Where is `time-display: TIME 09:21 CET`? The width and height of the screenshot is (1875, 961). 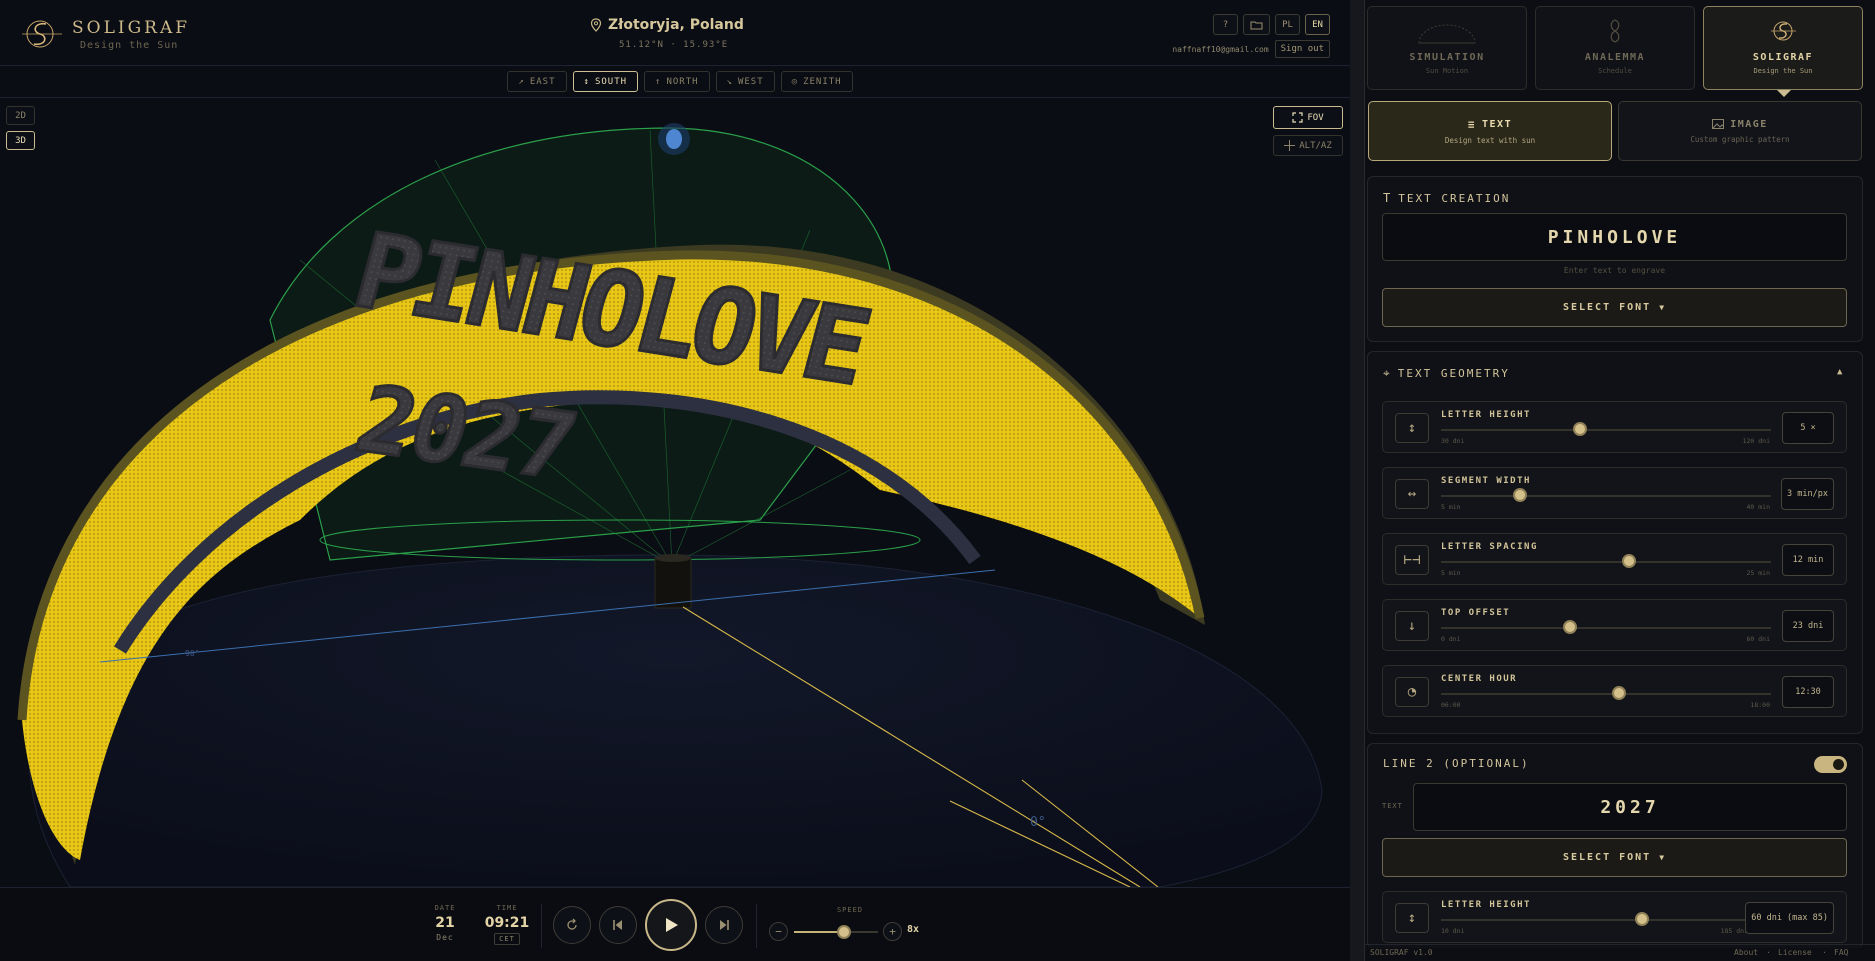
time-display: TIME 09:21 CET is located at coordinates (507, 924).